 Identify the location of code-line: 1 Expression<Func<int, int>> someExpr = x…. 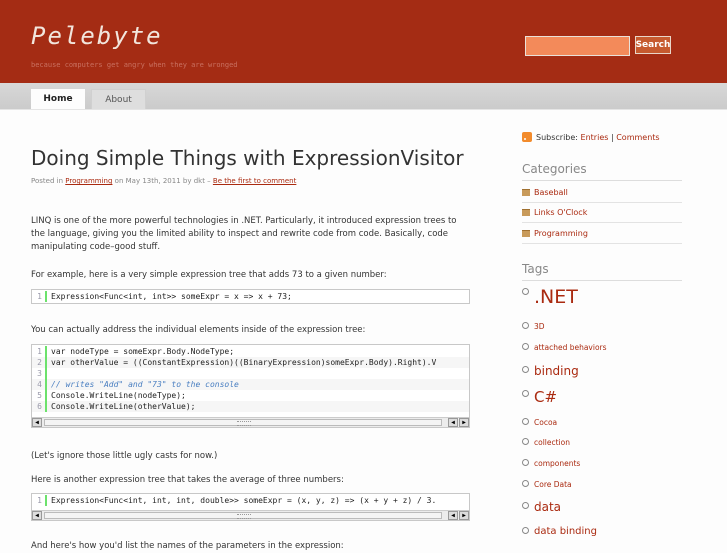
(250, 296).